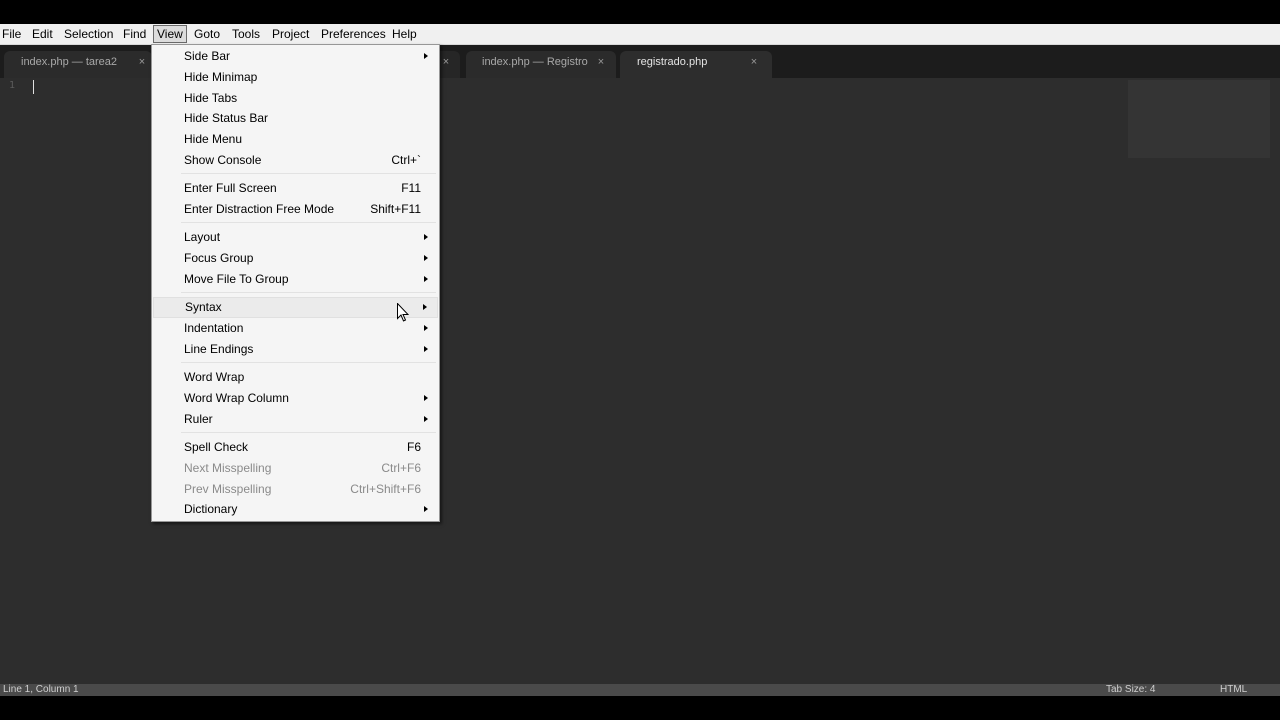  I want to click on menu-item-label: Focus Group, so click(219, 258).